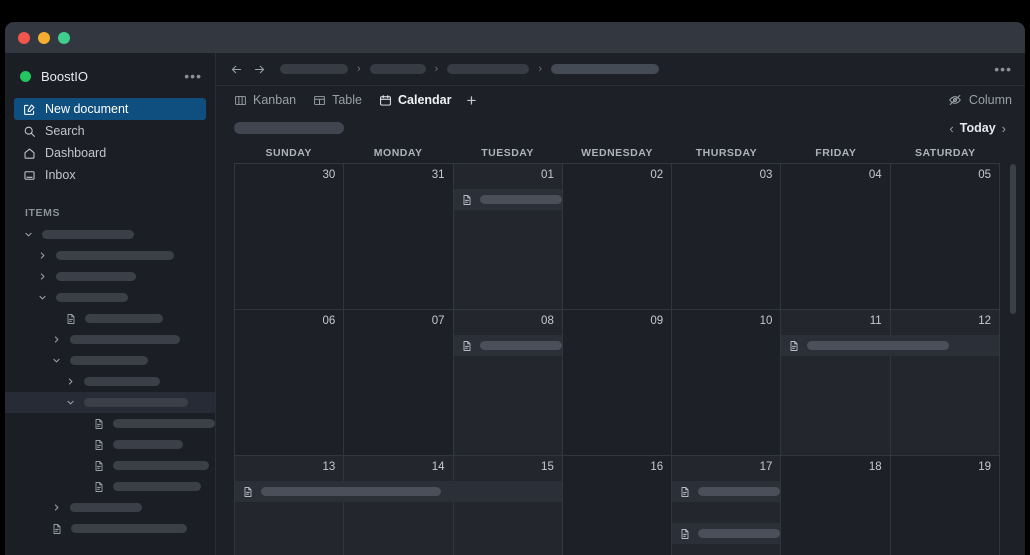  I want to click on calendar-day-cell: 10, so click(727, 383).